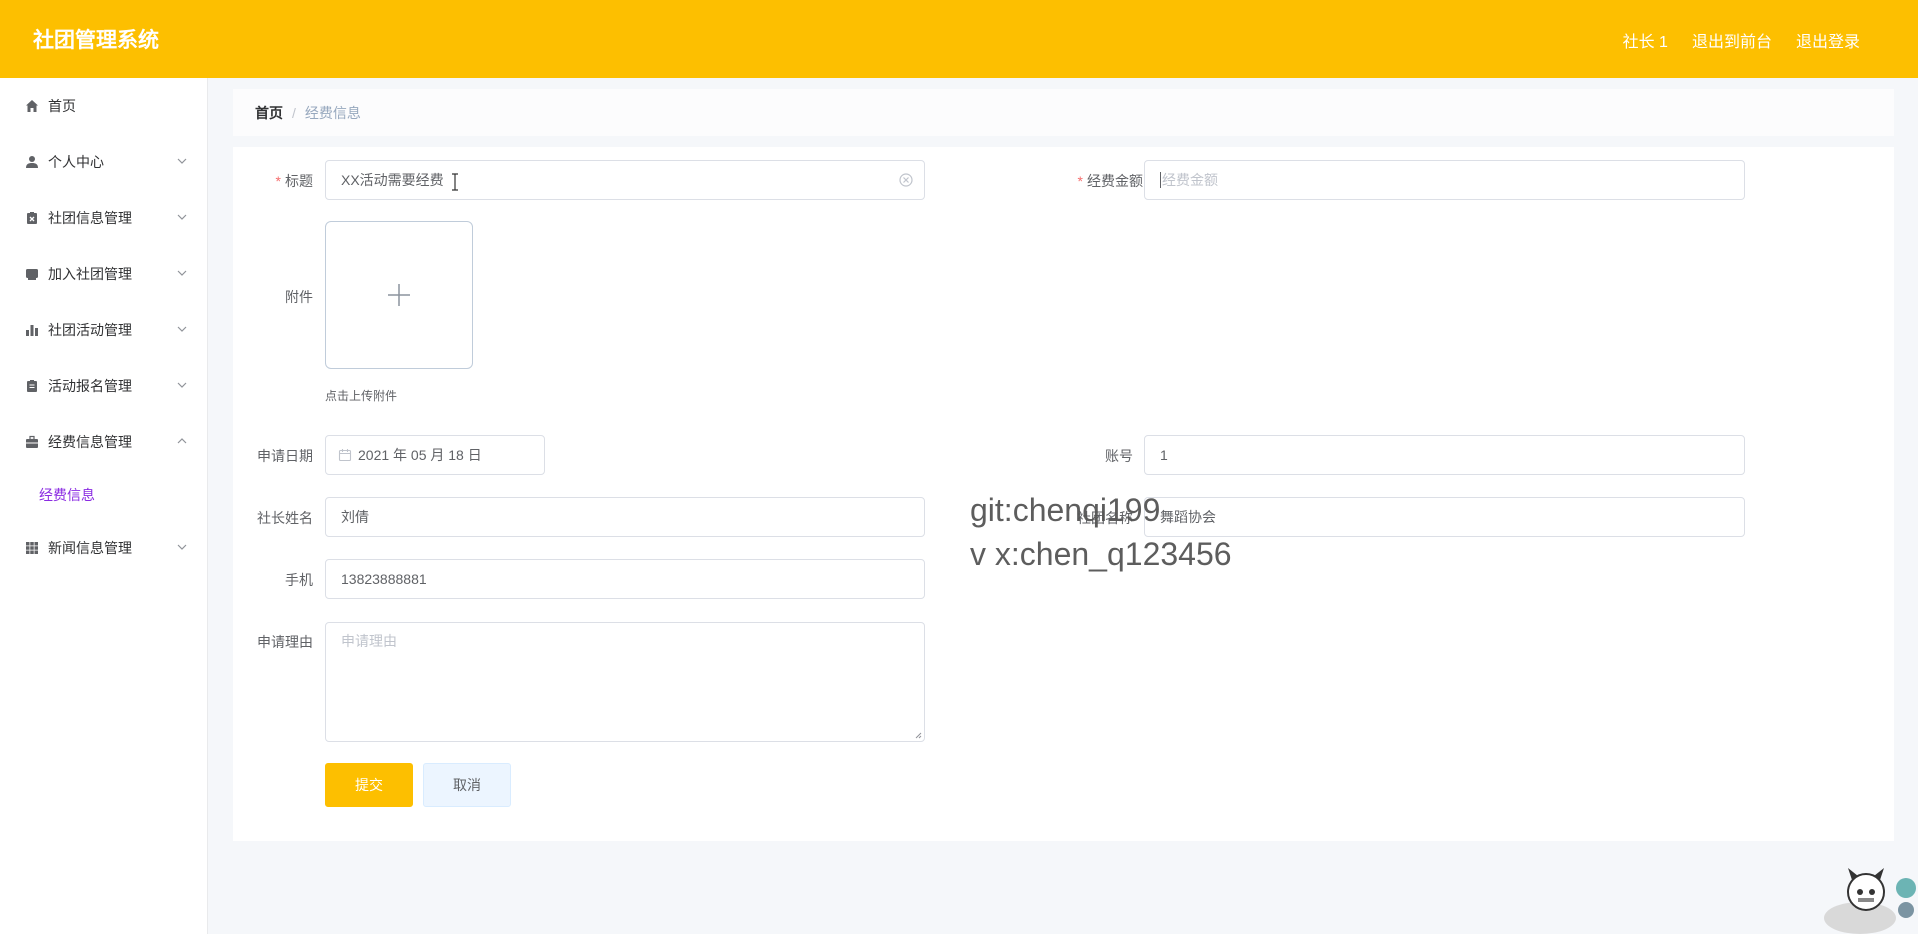 The width and height of the screenshot is (1918, 934). I want to click on account-label: 账号, so click(1119, 456).